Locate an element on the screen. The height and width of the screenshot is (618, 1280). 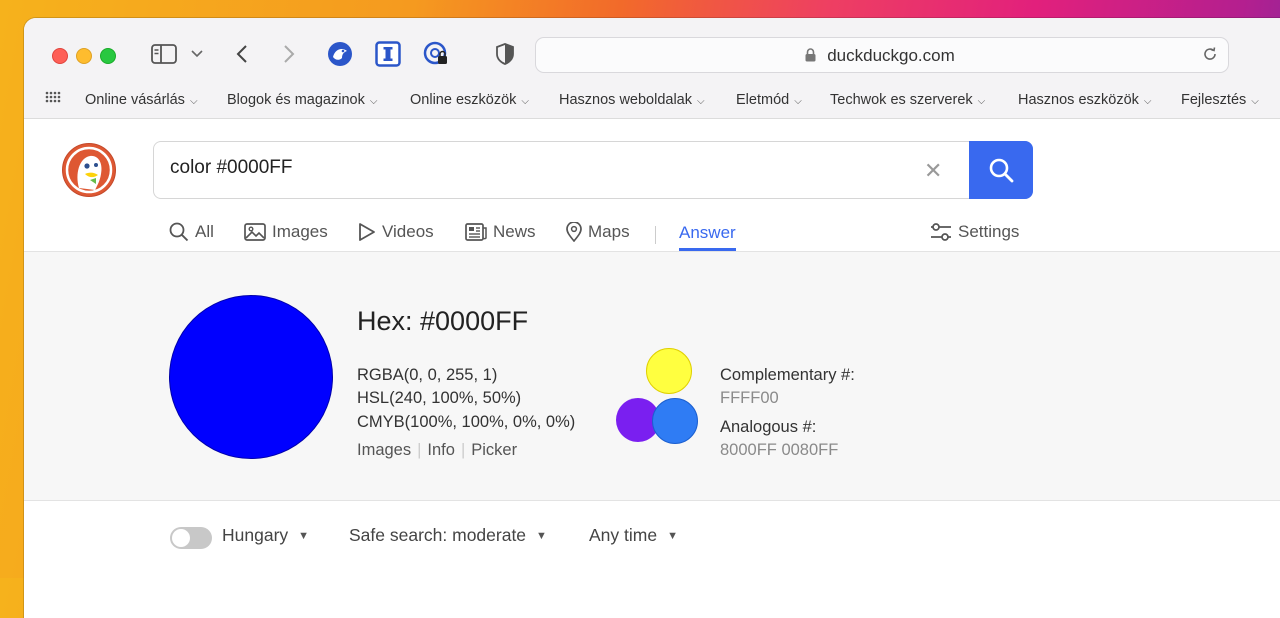
tab-label: Answer is located at coordinates (707, 232).